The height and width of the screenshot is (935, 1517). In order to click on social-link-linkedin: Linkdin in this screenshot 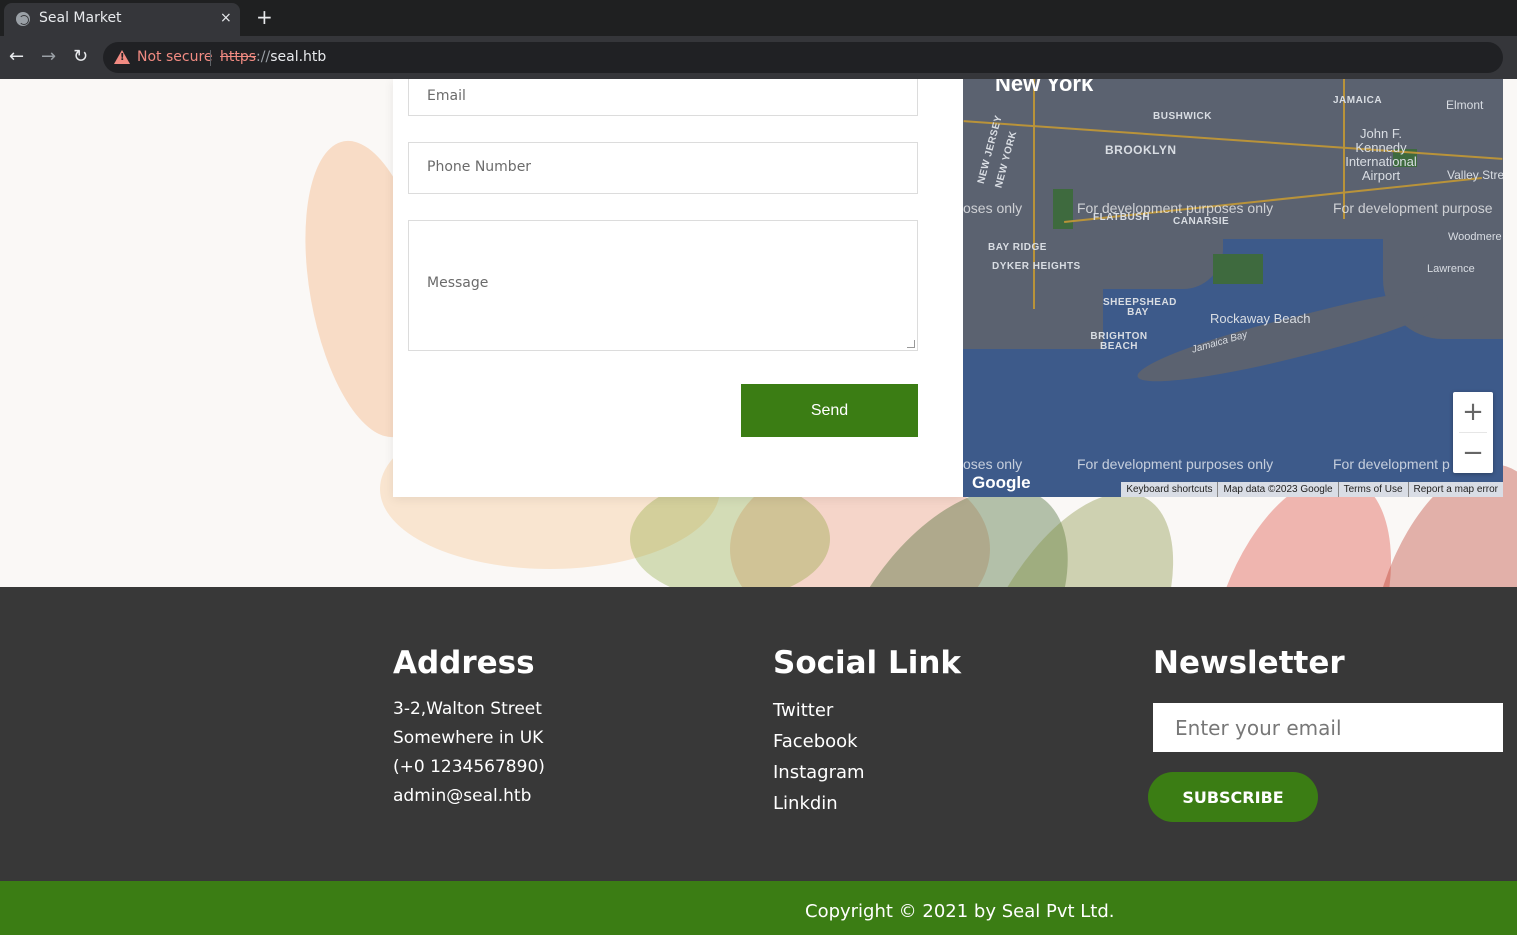, I will do `click(867, 803)`.